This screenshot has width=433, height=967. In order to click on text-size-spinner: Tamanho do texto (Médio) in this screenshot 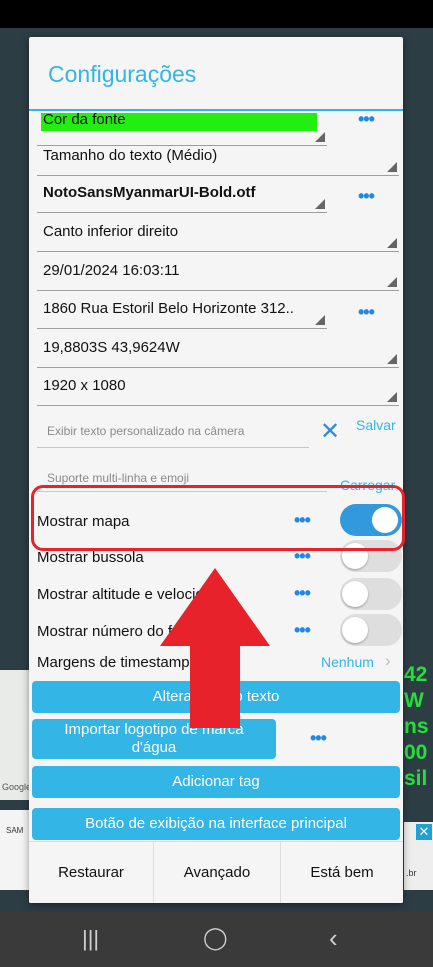, I will do `click(218, 157)`.